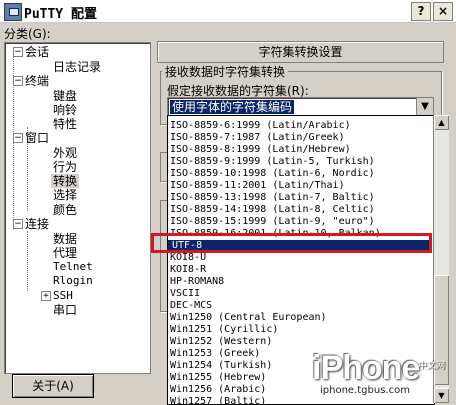 Image resolution: width=456 pixels, height=405 pixels. What do you see at coordinates (291, 243) in the screenshot?
I see `red-highlight-box` at bounding box center [291, 243].